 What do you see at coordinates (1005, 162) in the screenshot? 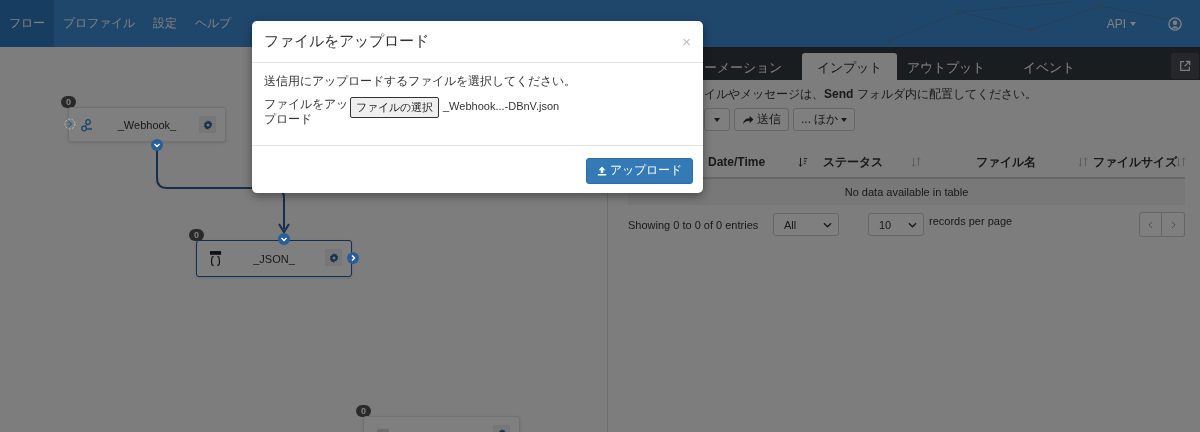
I see `column-header: ファイル名` at bounding box center [1005, 162].